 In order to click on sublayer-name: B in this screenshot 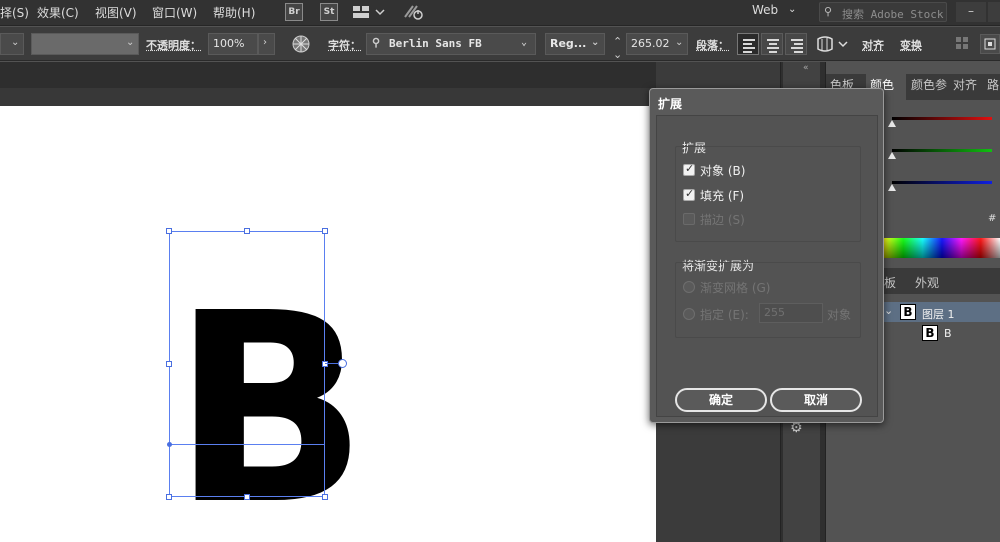, I will do `click(948, 333)`.